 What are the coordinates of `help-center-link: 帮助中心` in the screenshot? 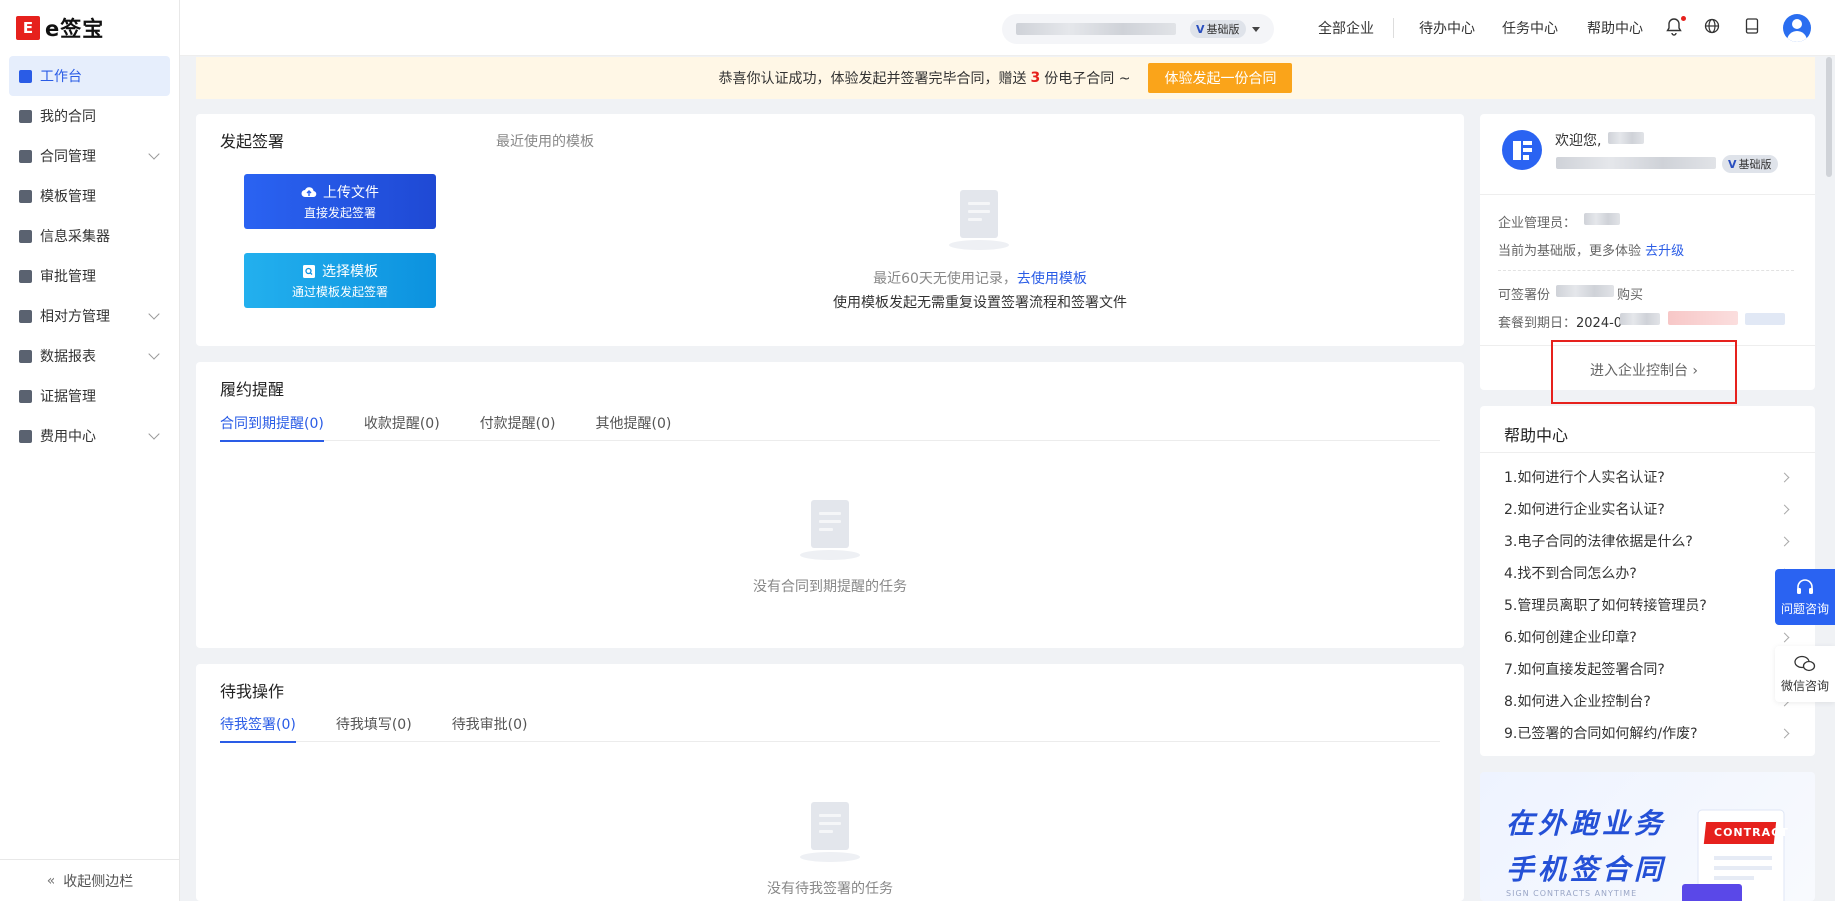 It's located at (1615, 28).